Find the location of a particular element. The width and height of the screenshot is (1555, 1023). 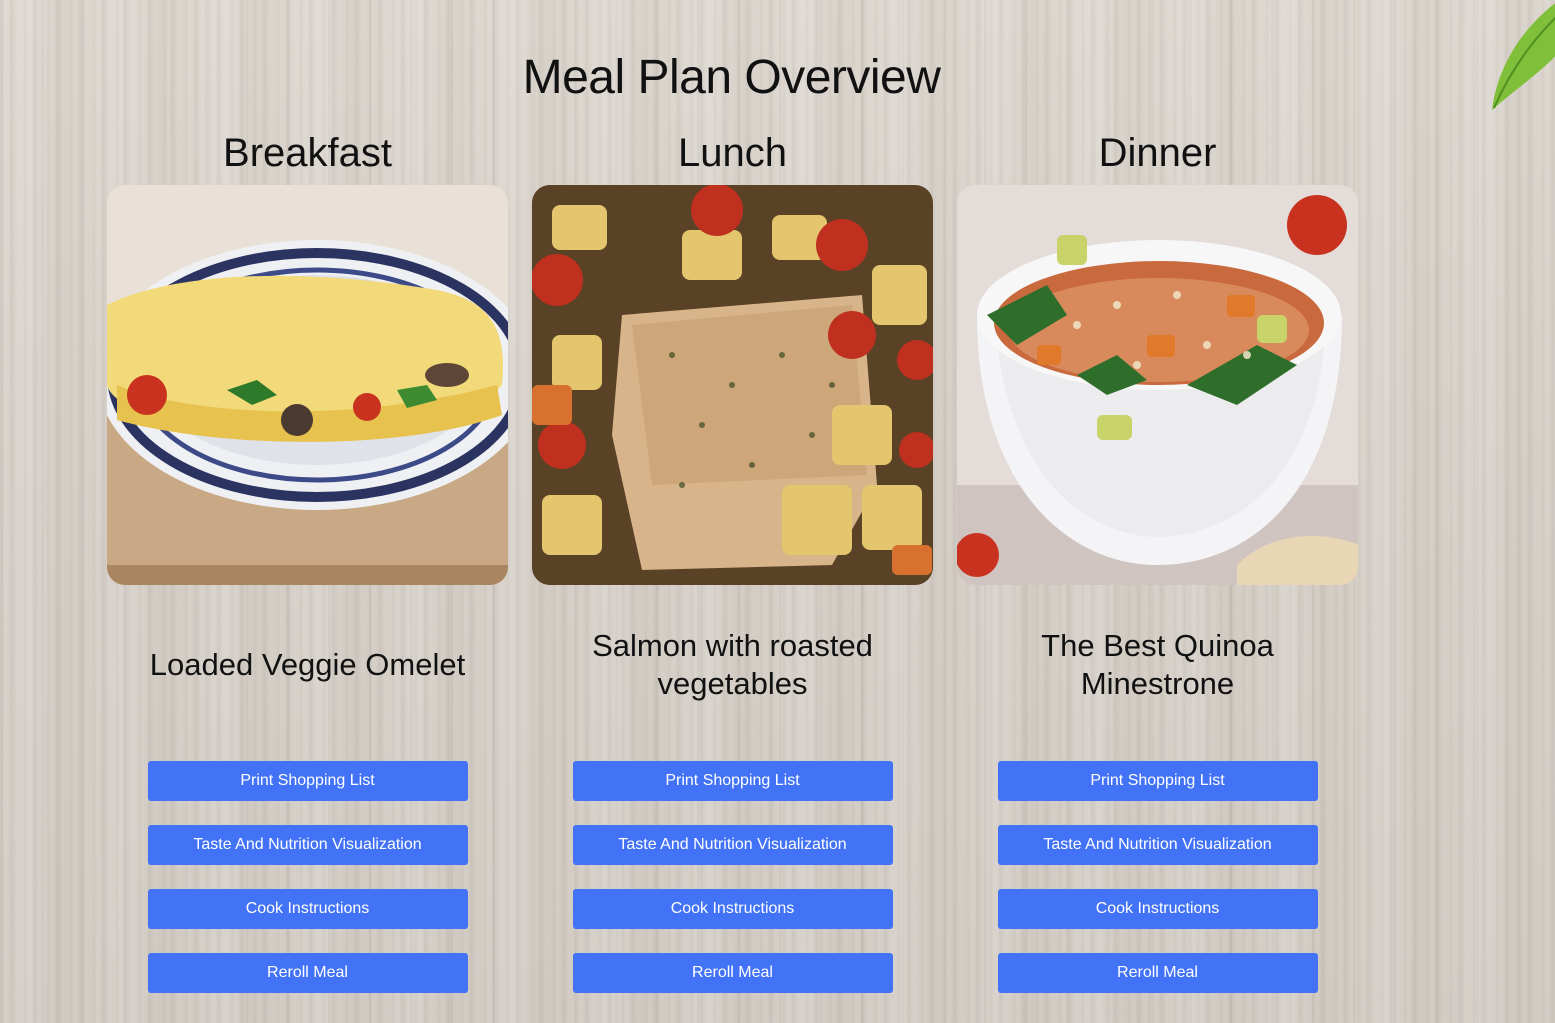

meal-heading: Dinner is located at coordinates (1157, 153).